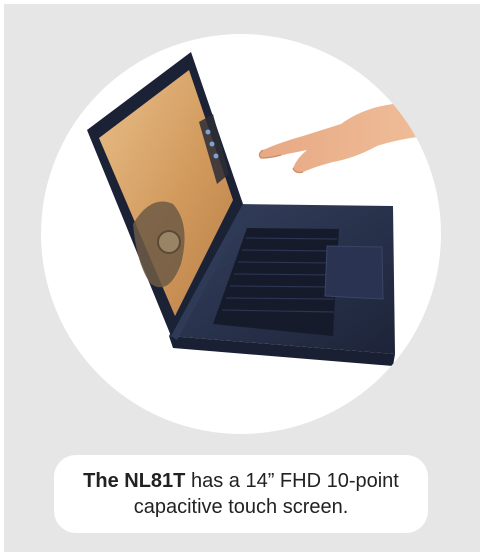  I want to click on hand-image, so click(350, 136).